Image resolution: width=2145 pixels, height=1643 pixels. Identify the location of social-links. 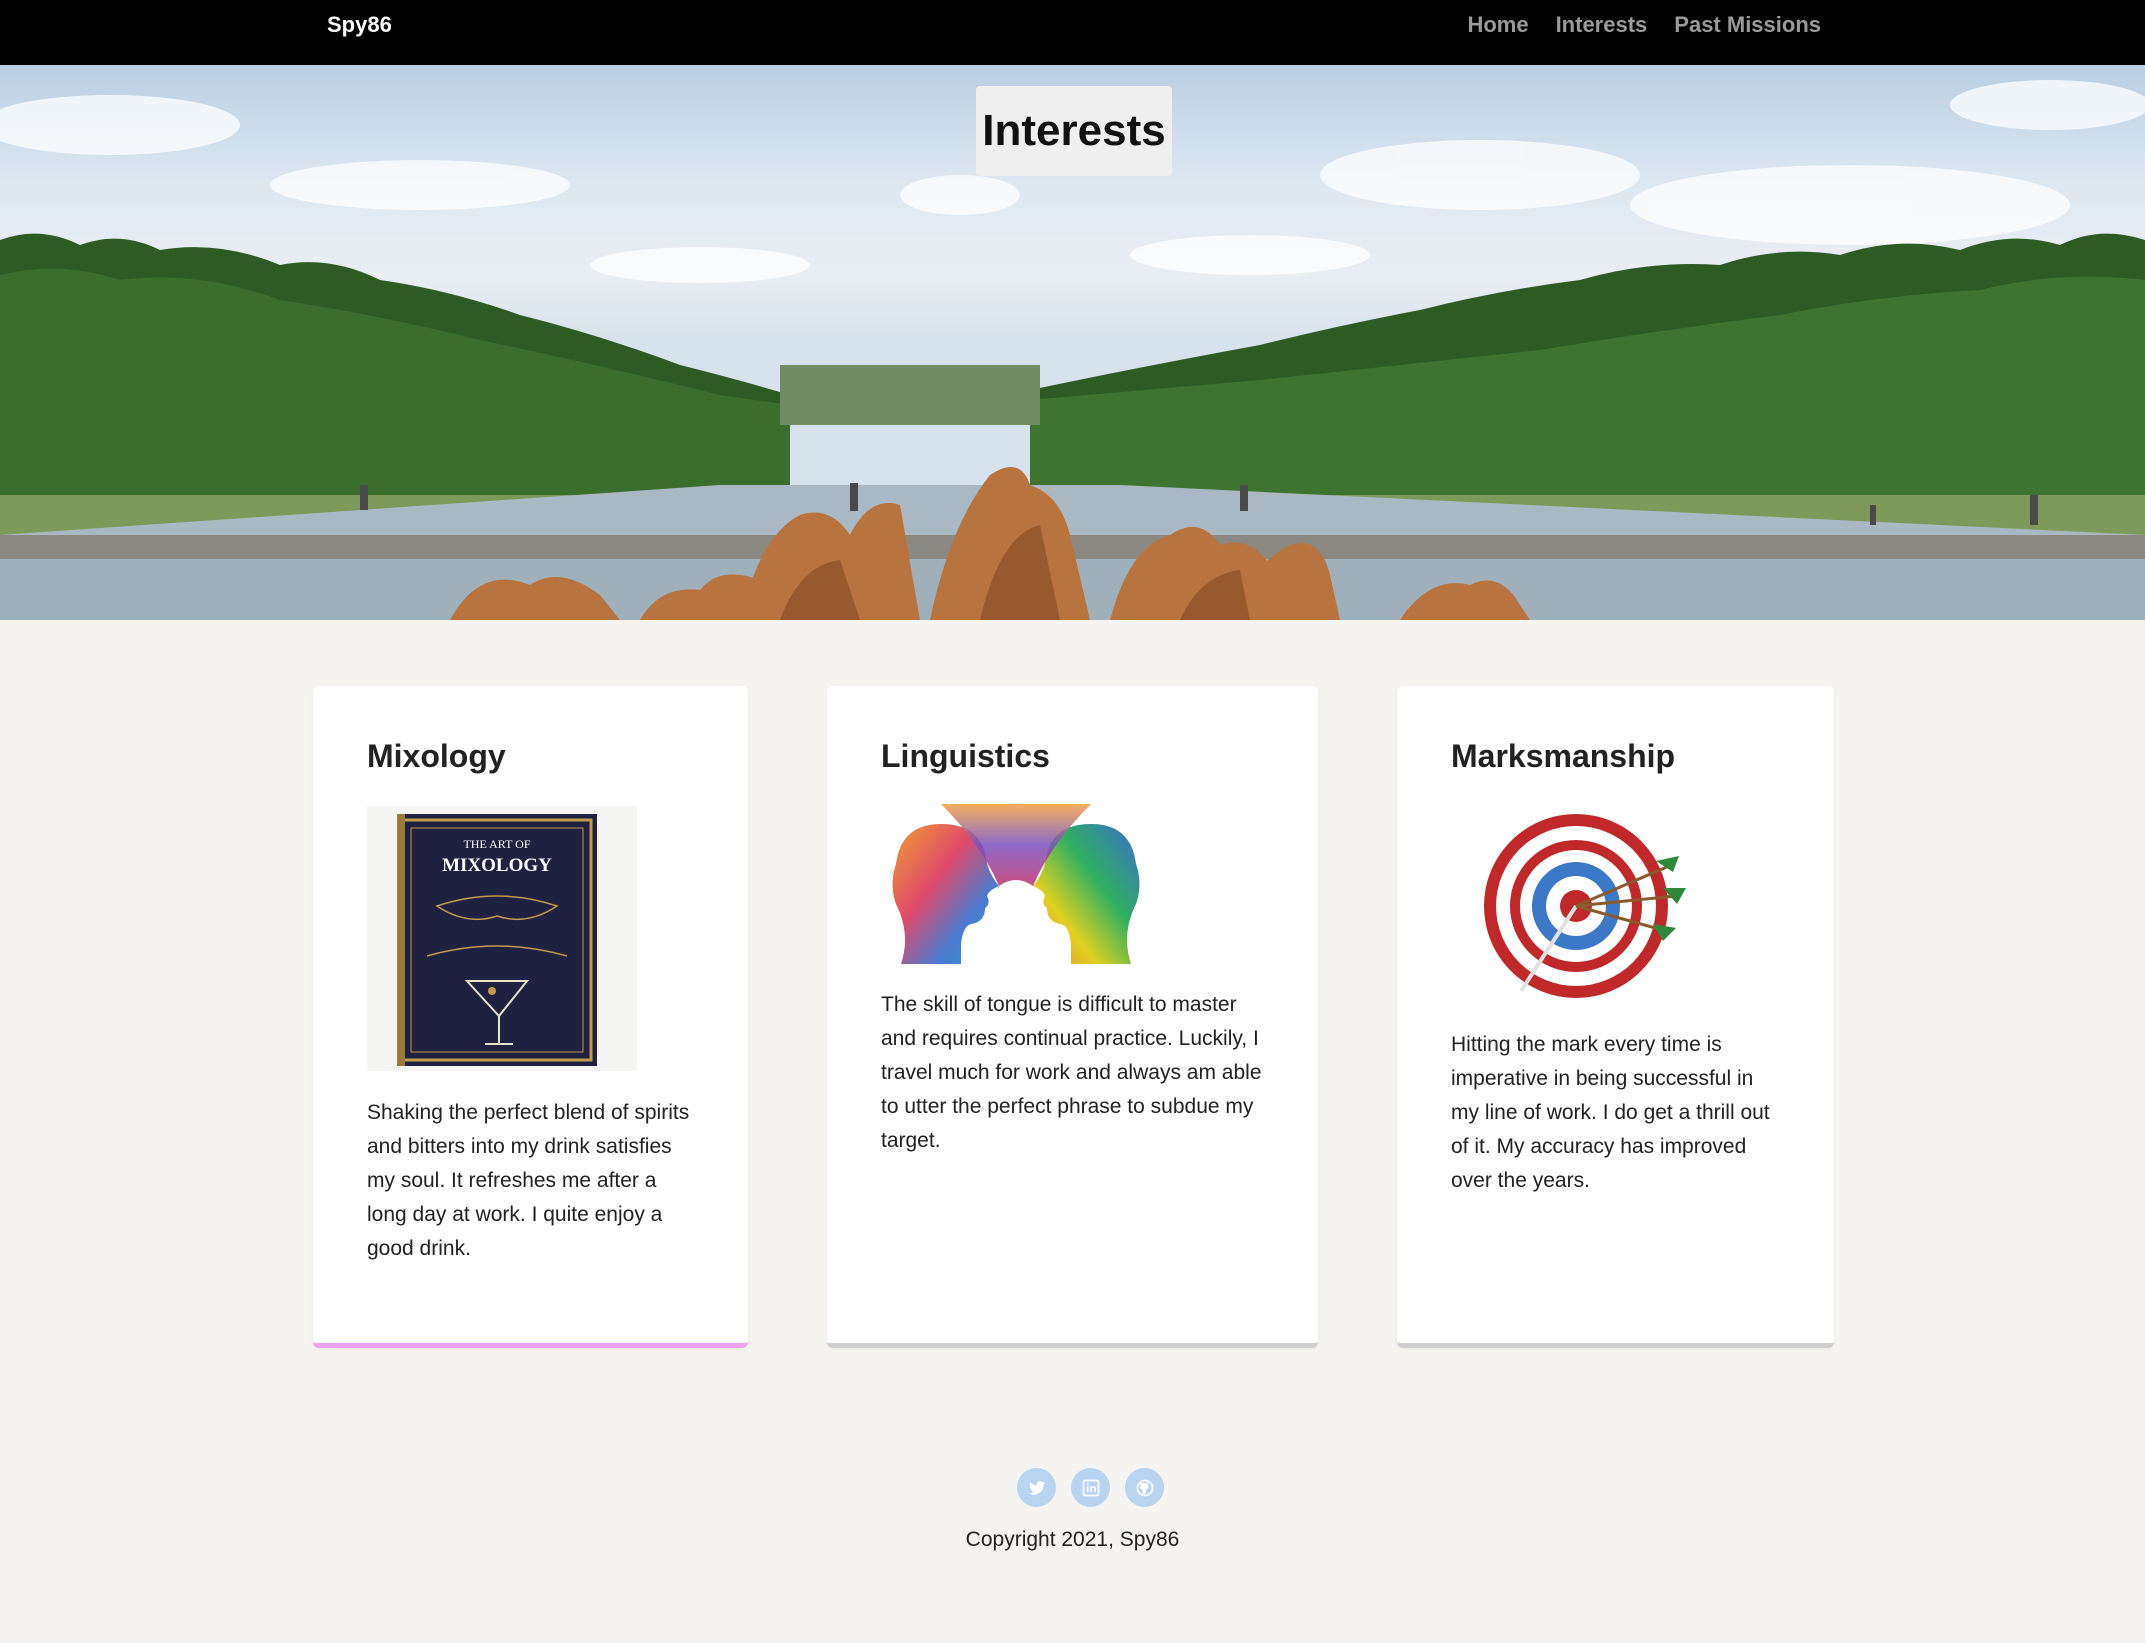
(1090, 1487).